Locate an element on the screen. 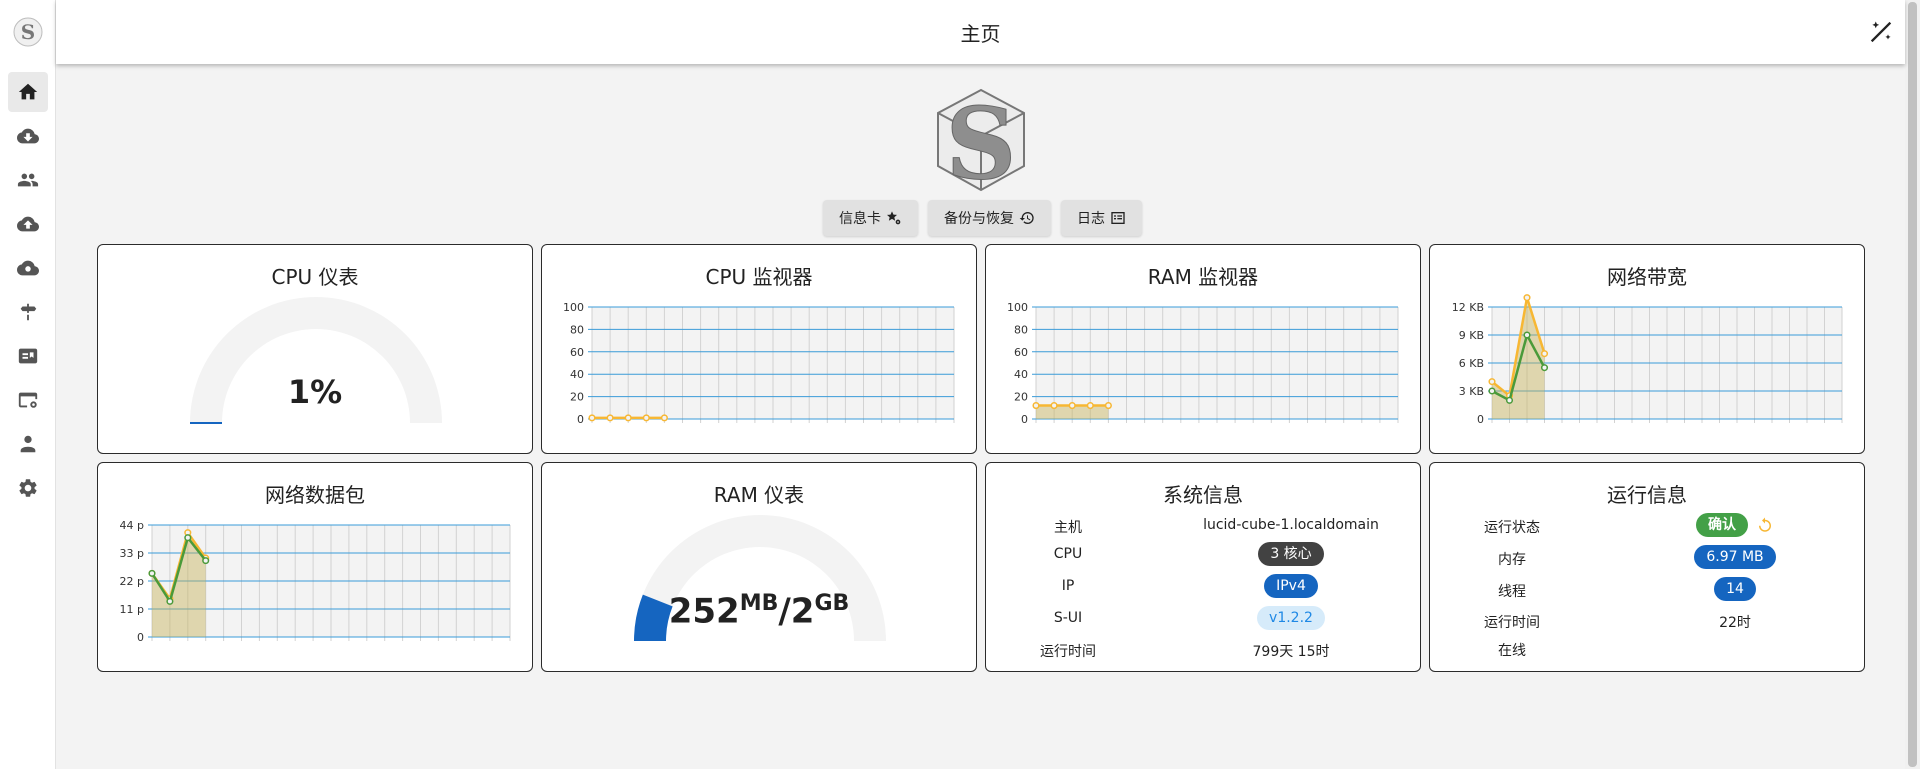 The height and width of the screenshot is (769, 1920). sidebar: S is located at coordinates (28, 384).